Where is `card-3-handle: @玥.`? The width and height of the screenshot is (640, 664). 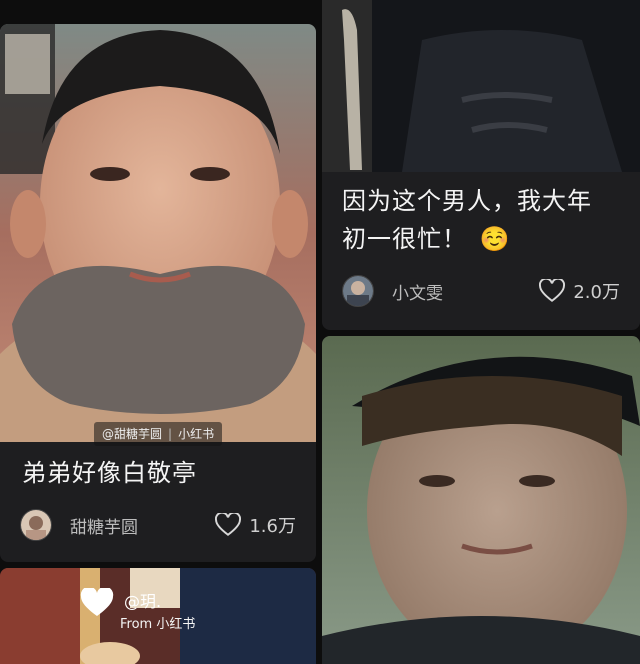 card-3-handle: @玥. is located at coordinates (143, 601).